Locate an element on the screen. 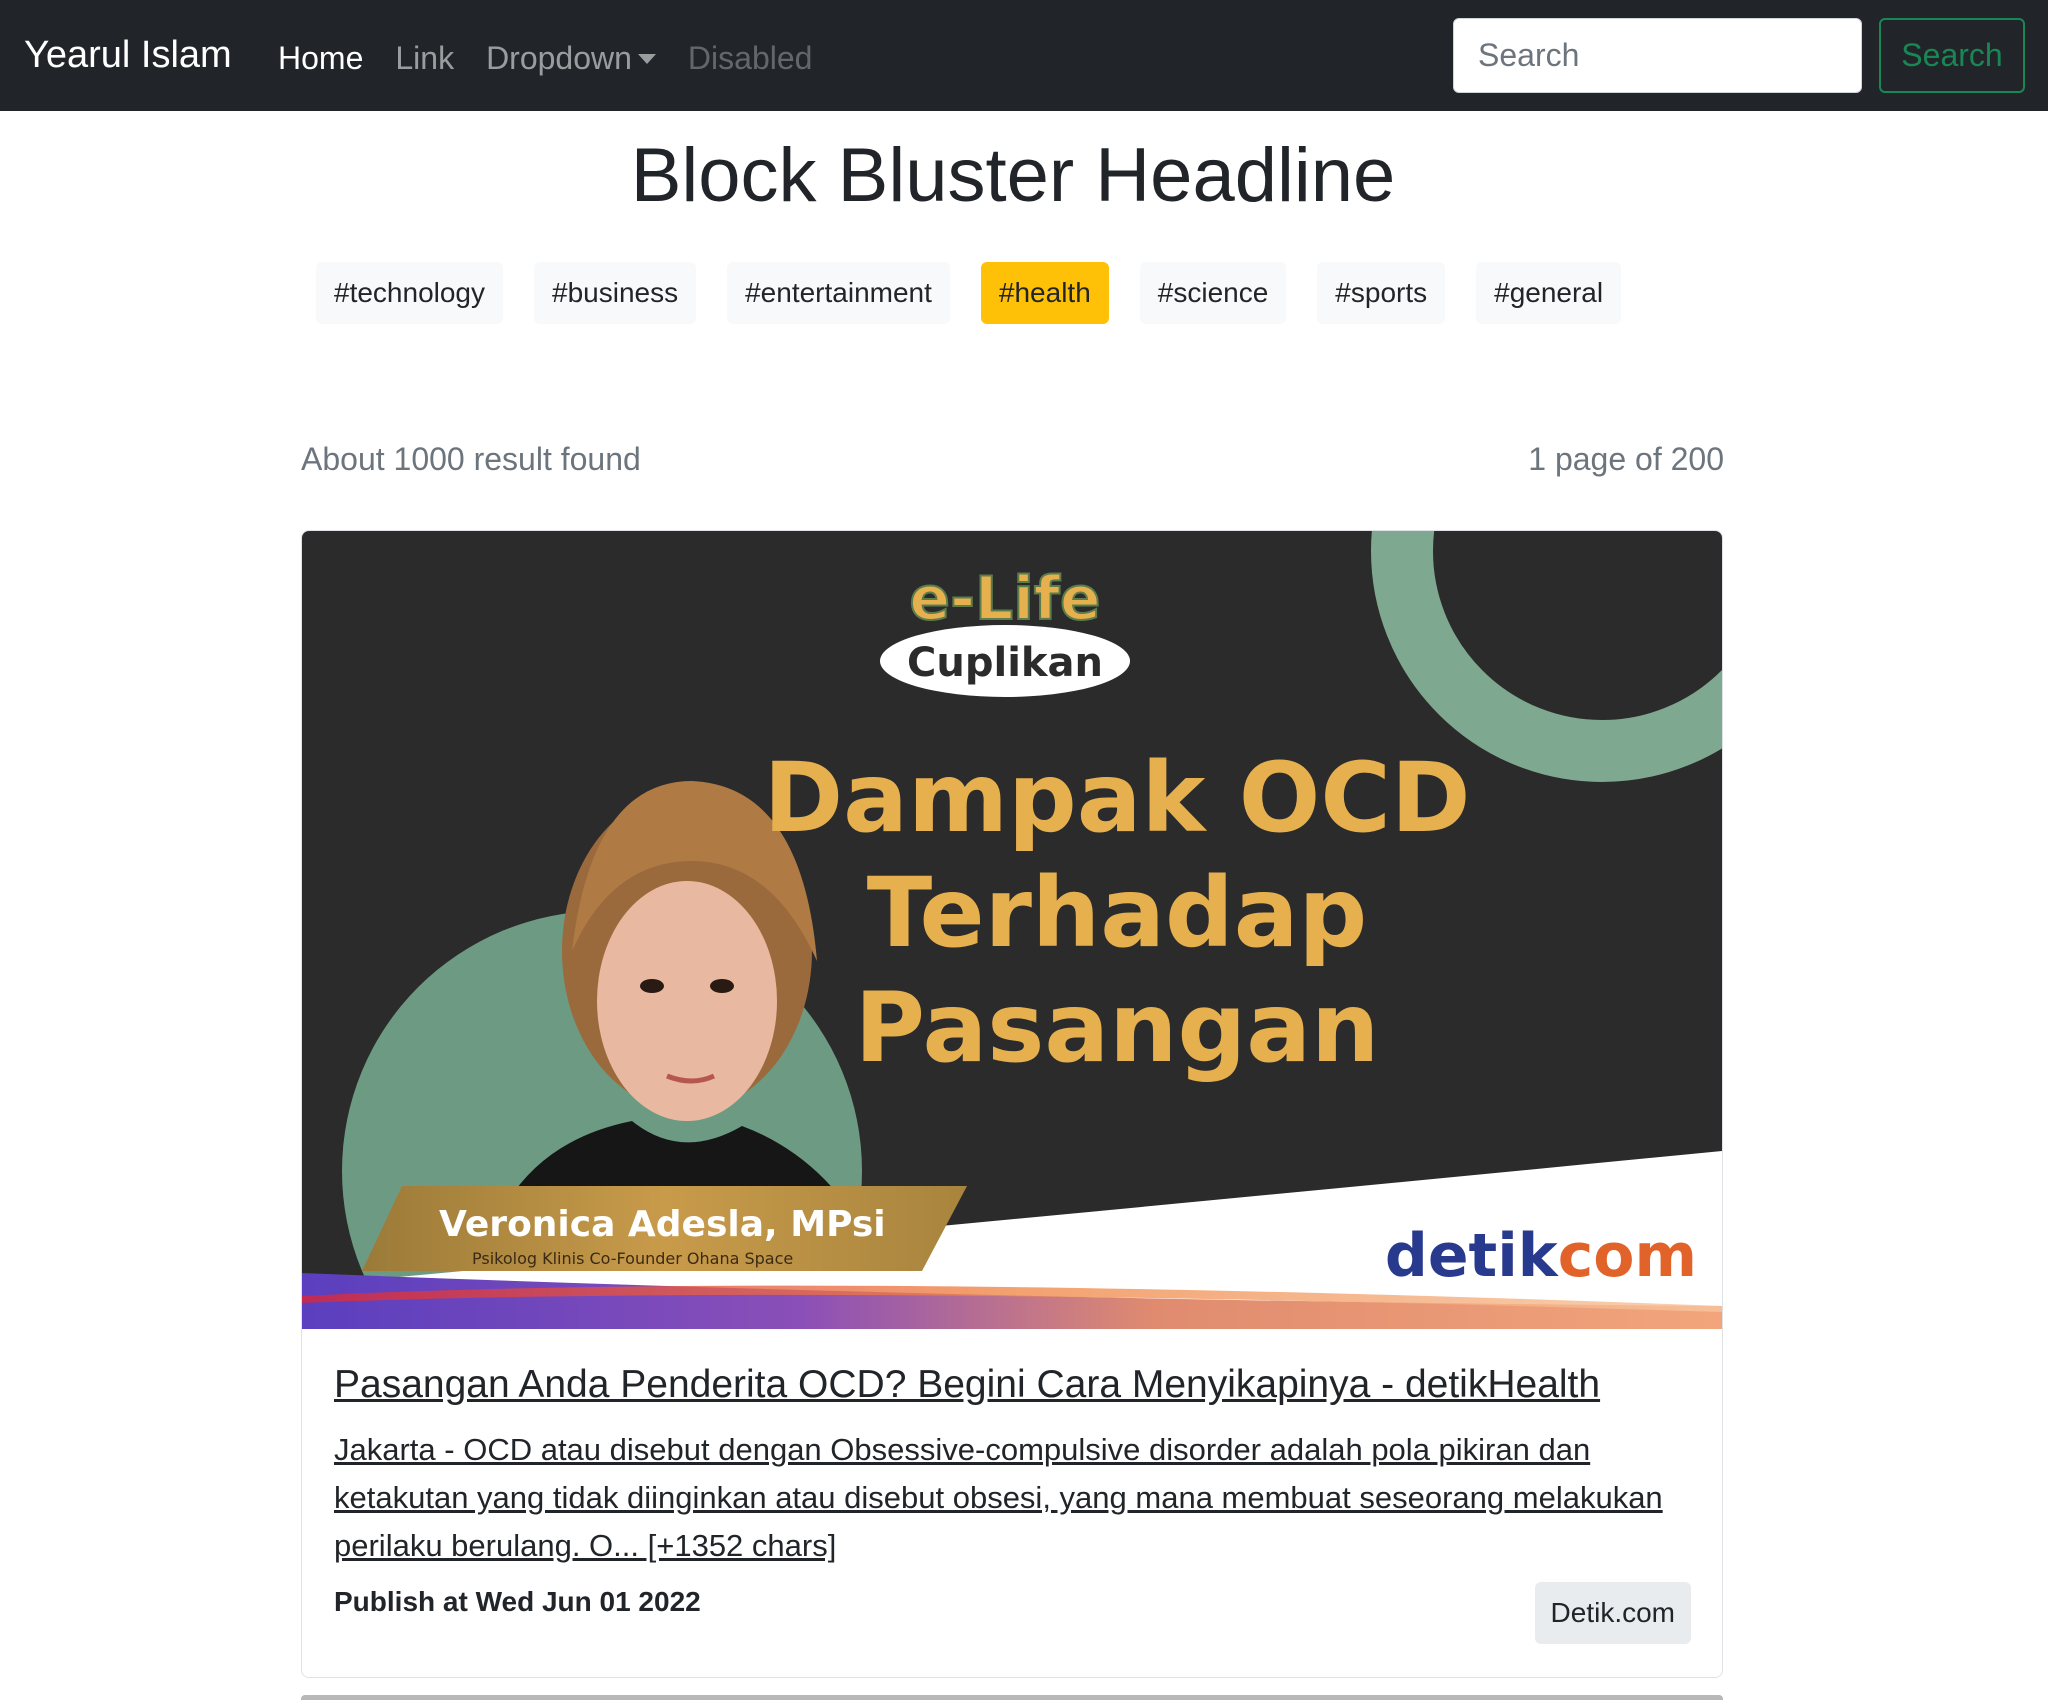 The width and height of the screenshot is (2048, 1700). nav-links: Home Link Dropdown Disabled is located at coordinates (561, 58).